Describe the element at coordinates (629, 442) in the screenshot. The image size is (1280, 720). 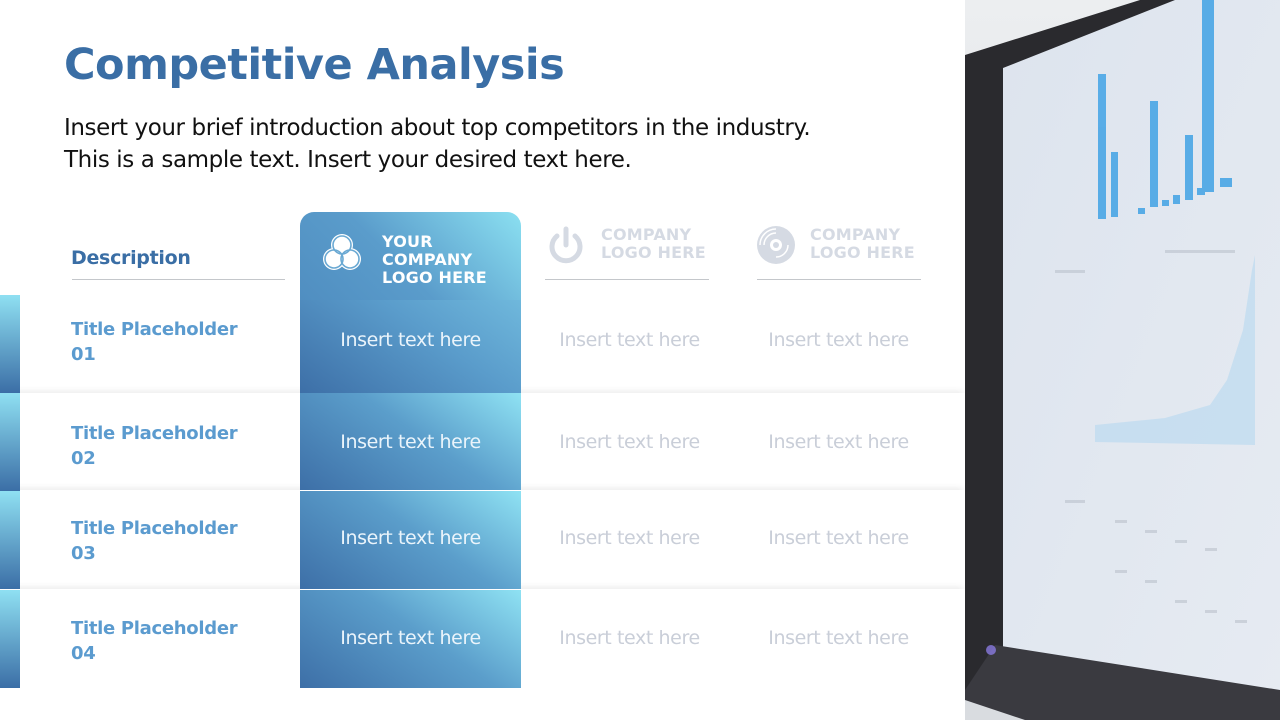
I see `row-2-competitor-1-cell: Insert text here` at that location.